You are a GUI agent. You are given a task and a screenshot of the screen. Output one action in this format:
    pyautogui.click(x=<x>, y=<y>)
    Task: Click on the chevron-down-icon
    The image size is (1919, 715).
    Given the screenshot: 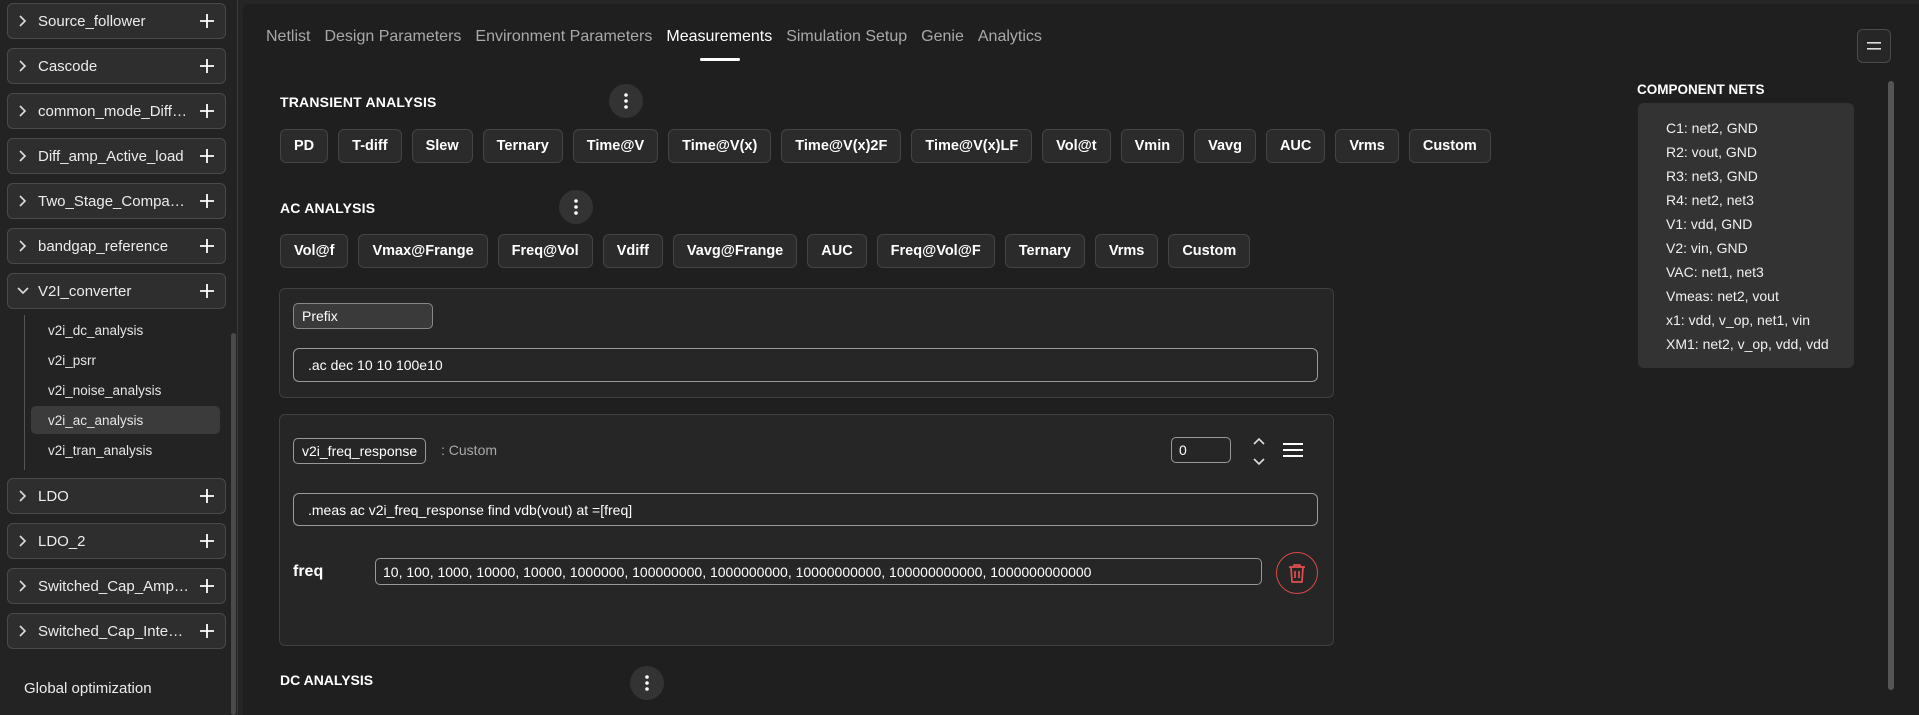 What is the action you would take?
    pyautogui.click(x=23, y=291)
    